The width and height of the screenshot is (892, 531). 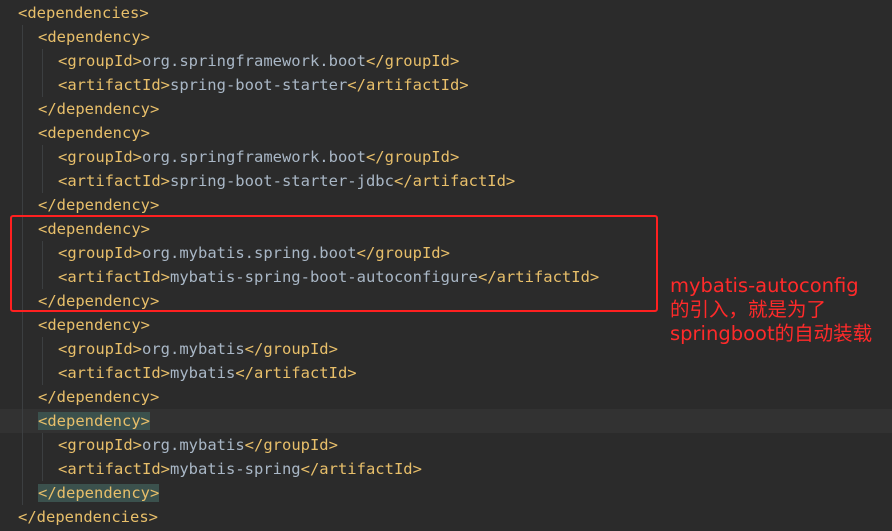 I want to click on annotation-line-3: springboot的自动装载, so click(x=771, y=333).